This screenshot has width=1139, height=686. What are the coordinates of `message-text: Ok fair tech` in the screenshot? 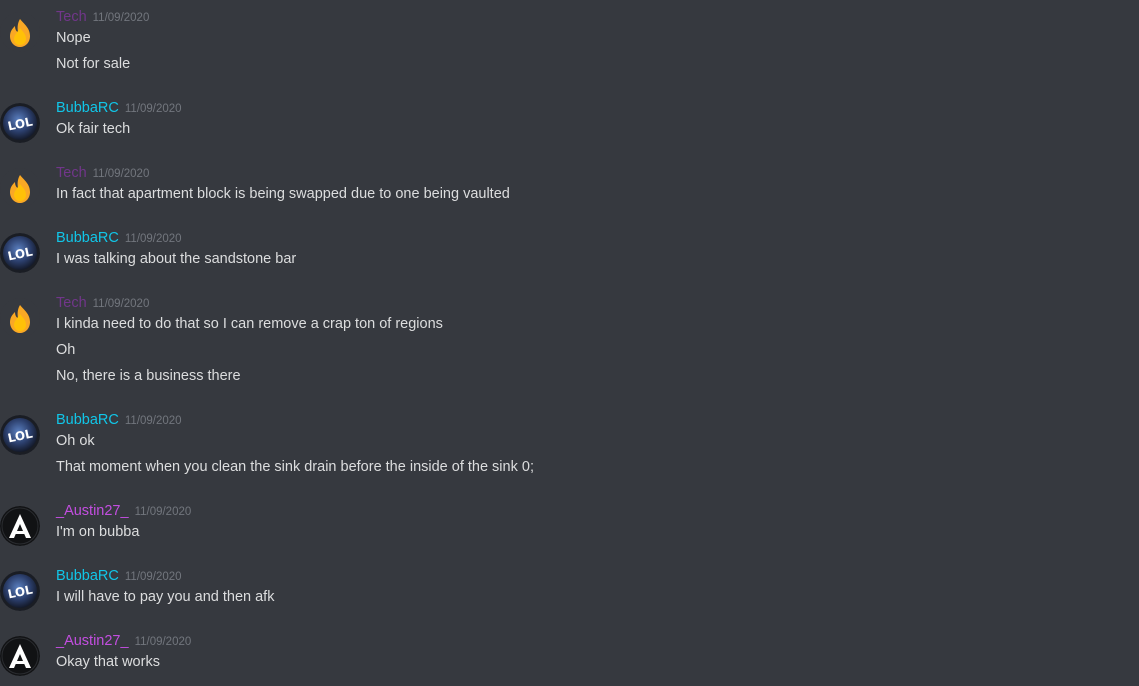 It's located at (93, 129).